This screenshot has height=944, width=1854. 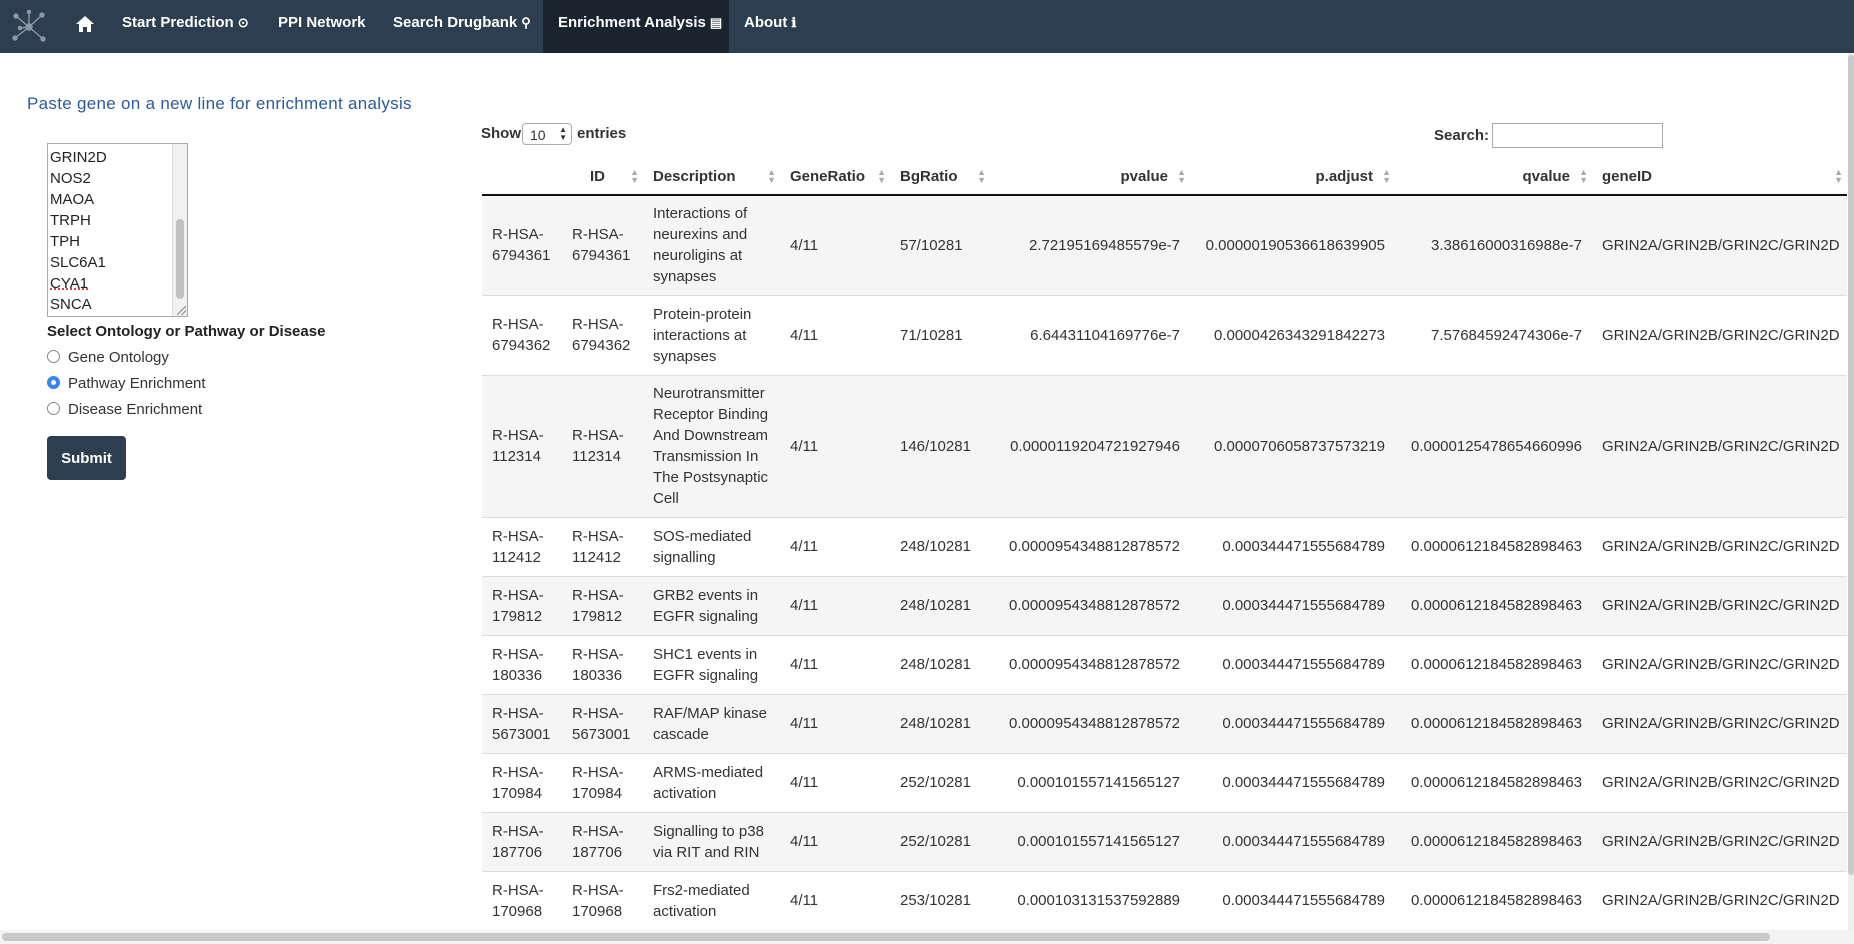 What do you see at coordinates (886, 937) in the screenshot?
I see `horizontal-scroll-thumb` at bounding box center [886, 937].